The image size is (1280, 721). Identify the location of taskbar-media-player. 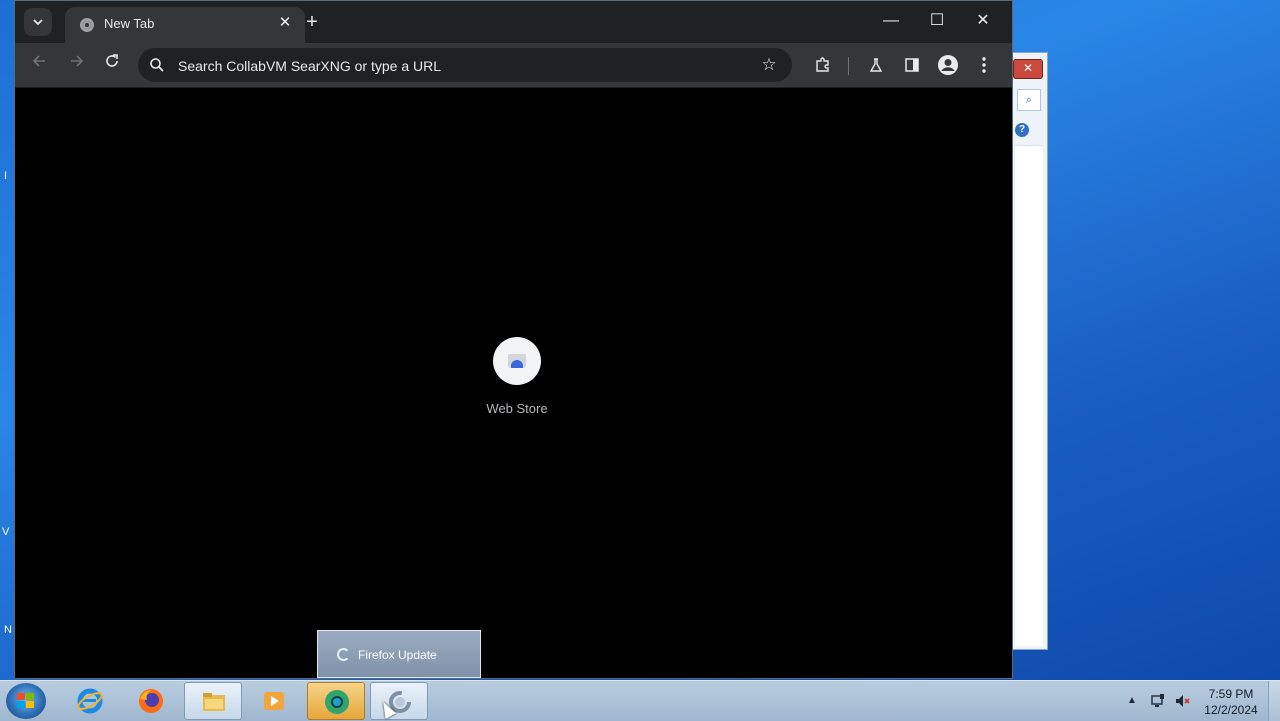
(274, 701).